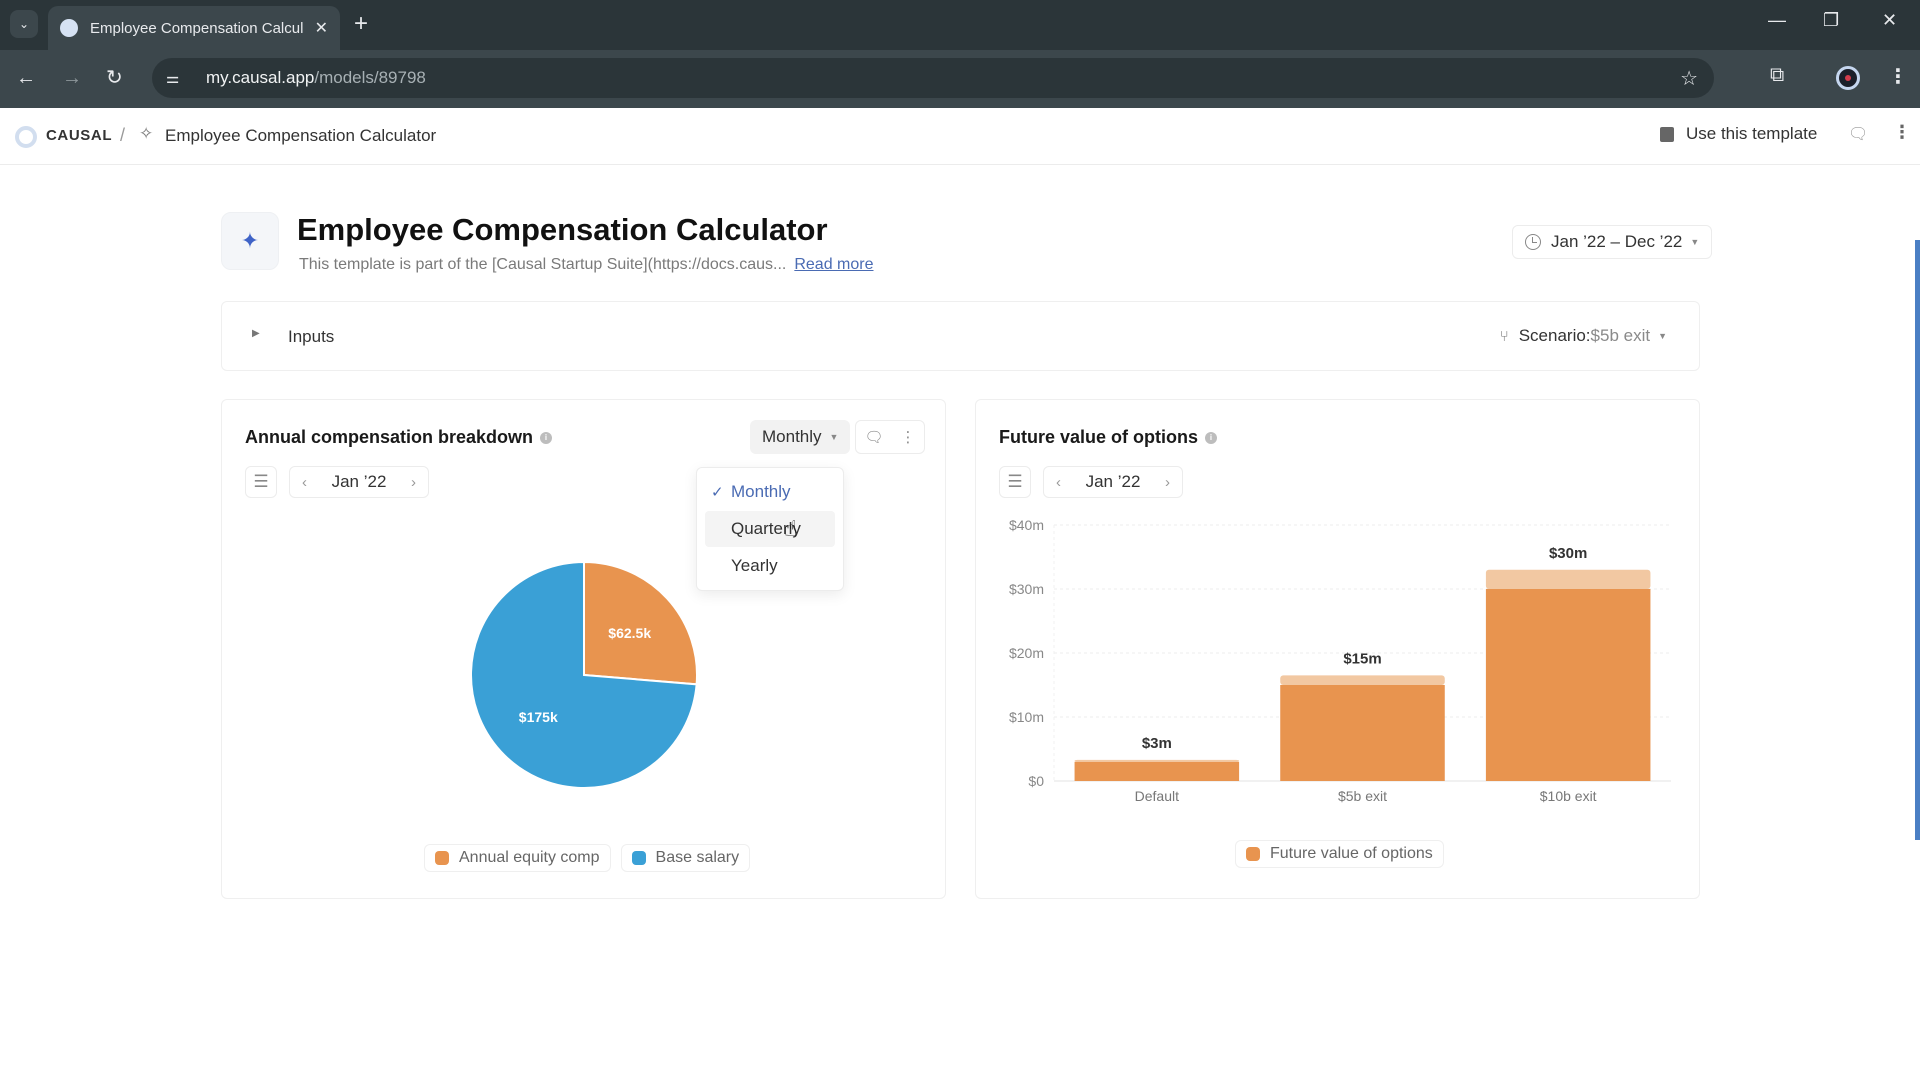 Image resolution: width=1920 pixels, height=1080 pixels. What do you see at coordinates (72, 78) in the screenshot?
I see `forward-button: →` at bounding box center [72, 78].